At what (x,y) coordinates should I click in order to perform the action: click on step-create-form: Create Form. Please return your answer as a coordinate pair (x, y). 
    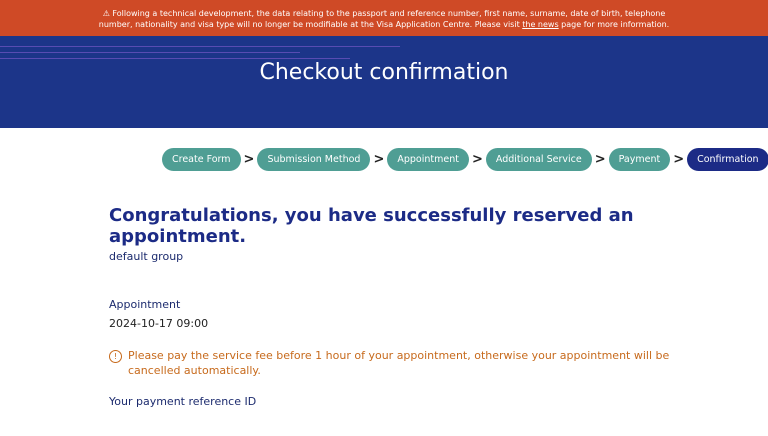
    Looking at the image, I should click on (201, 159).